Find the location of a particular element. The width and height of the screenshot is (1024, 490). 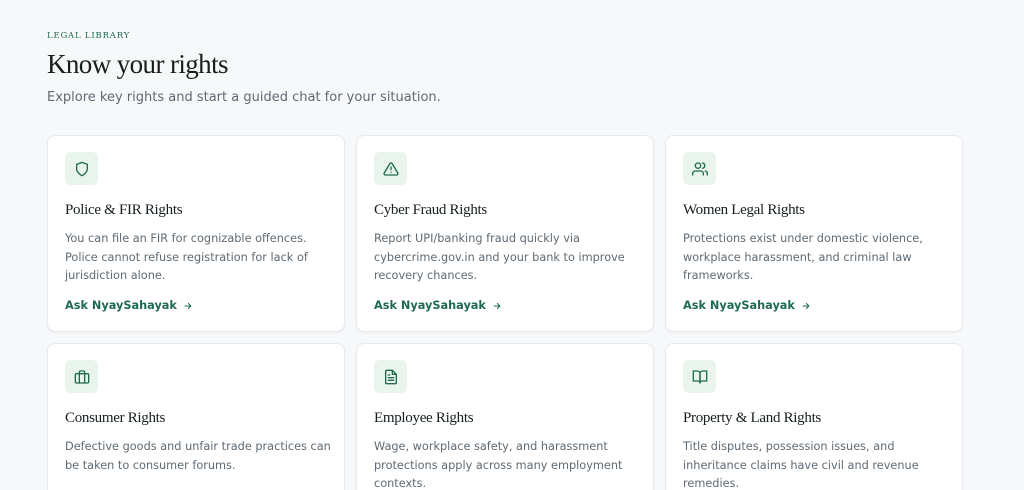

card-title: Property & Land Rights is located at coordinates (752, 418).